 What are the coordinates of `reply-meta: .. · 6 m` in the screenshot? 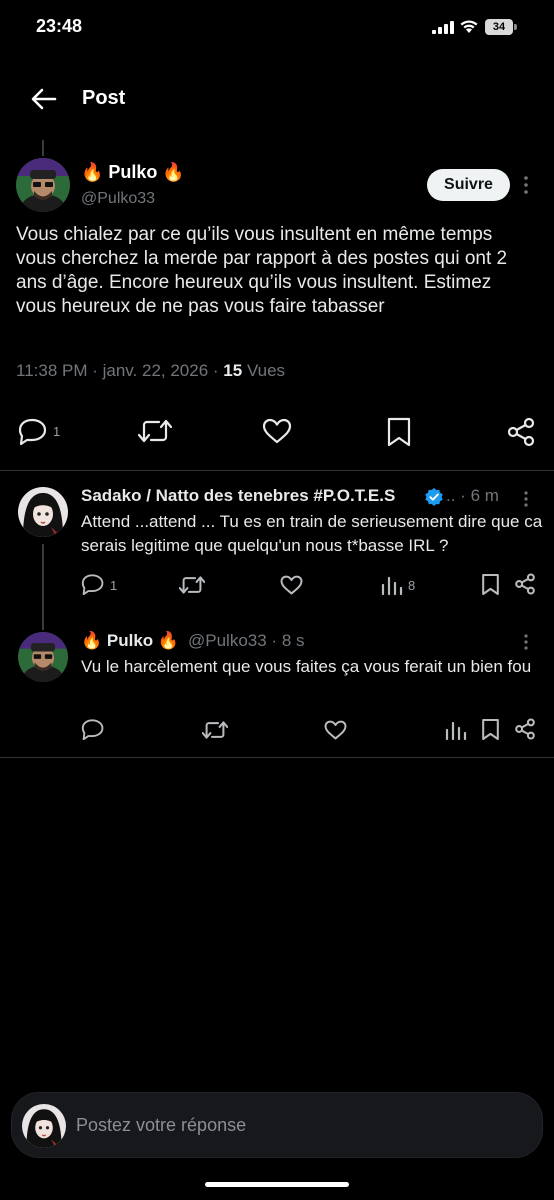 It's located at (472, 495).